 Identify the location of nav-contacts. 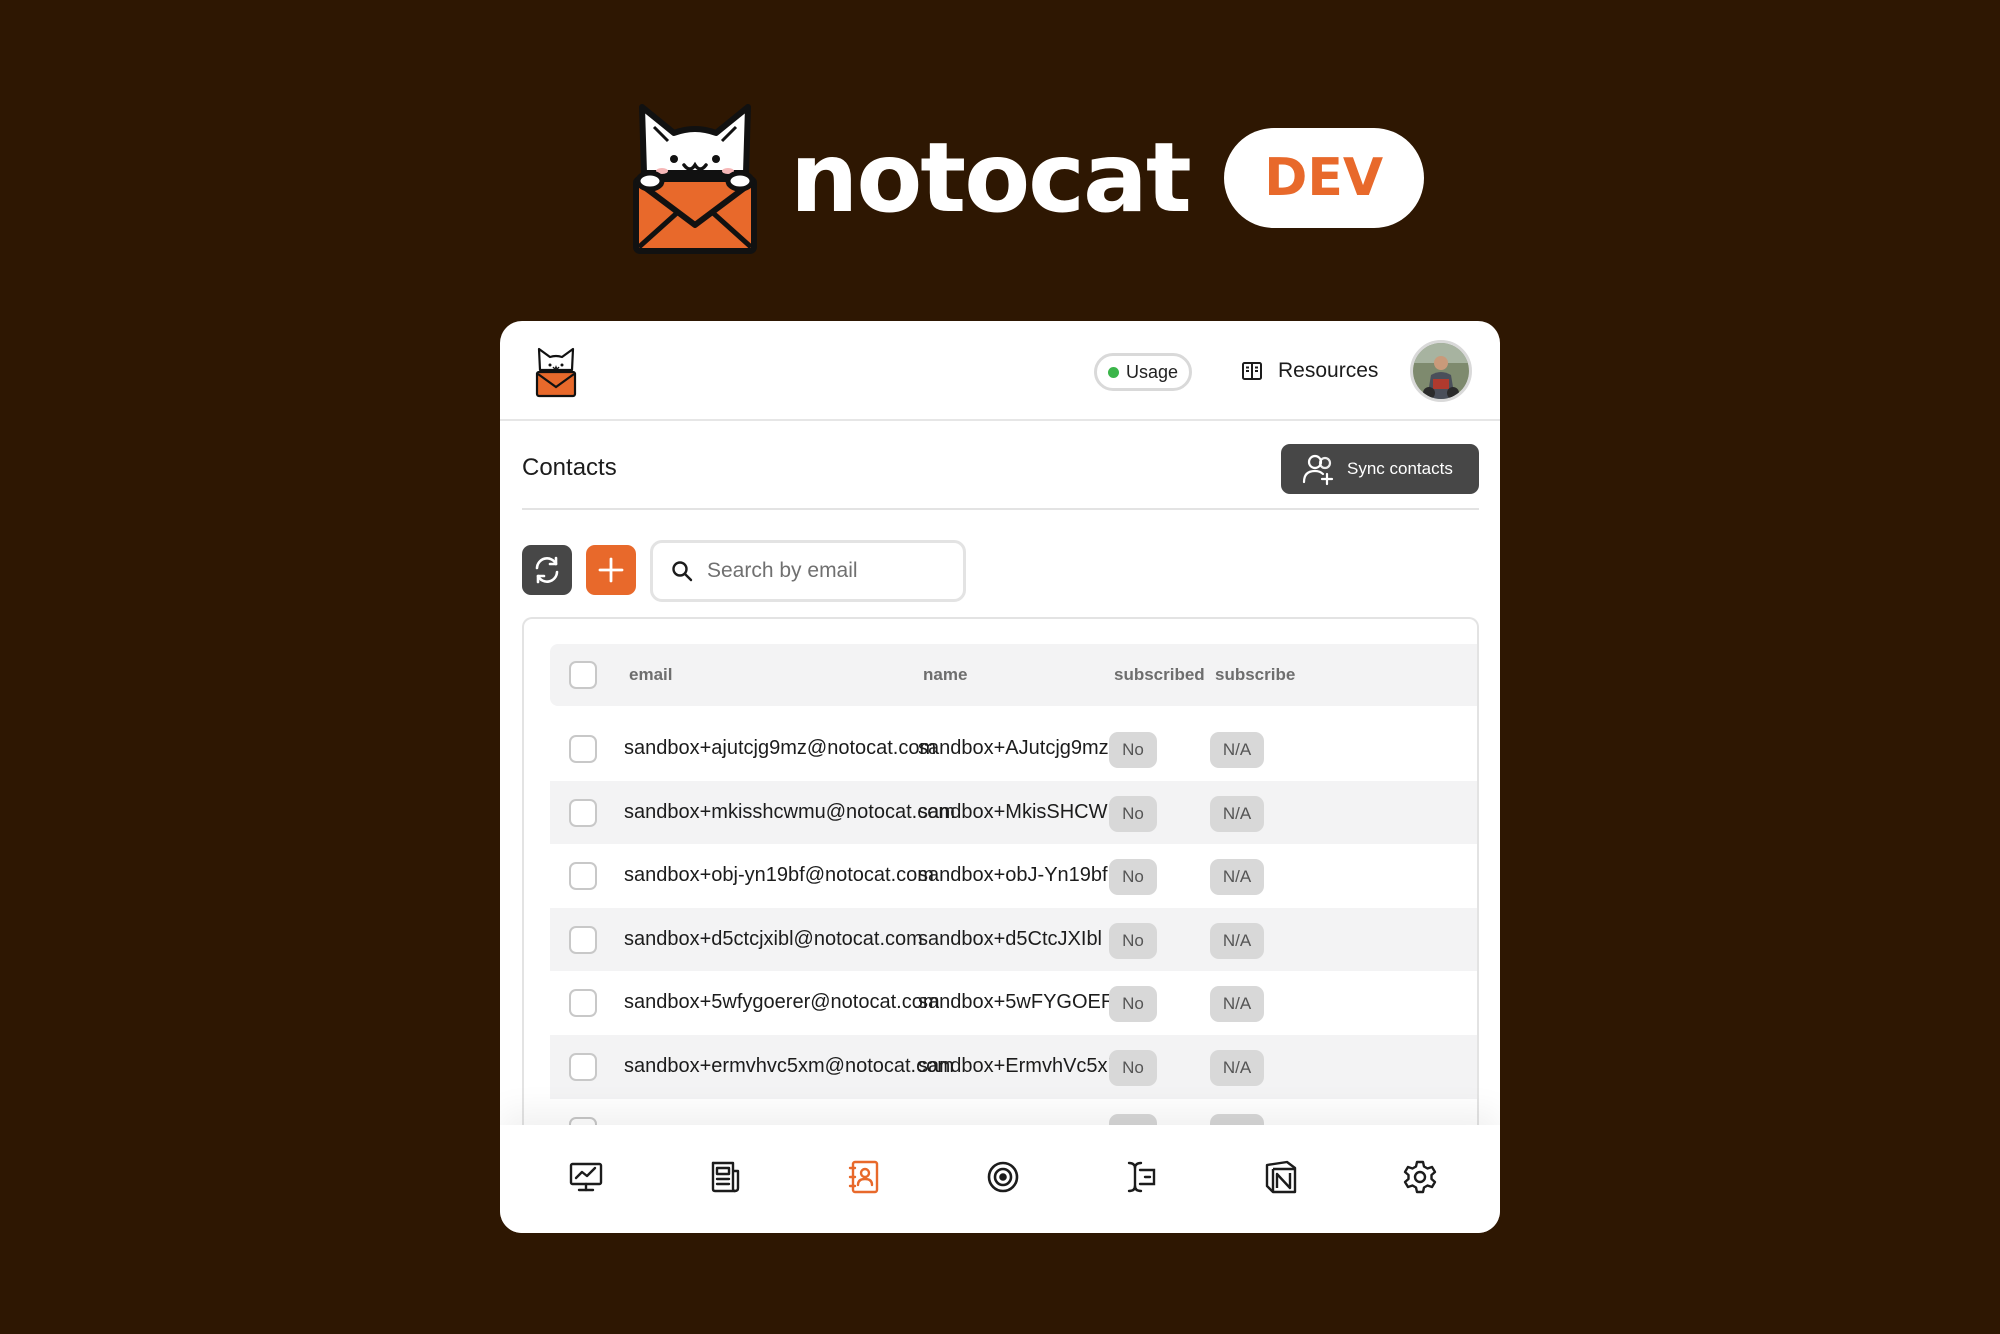
(864, 1177).